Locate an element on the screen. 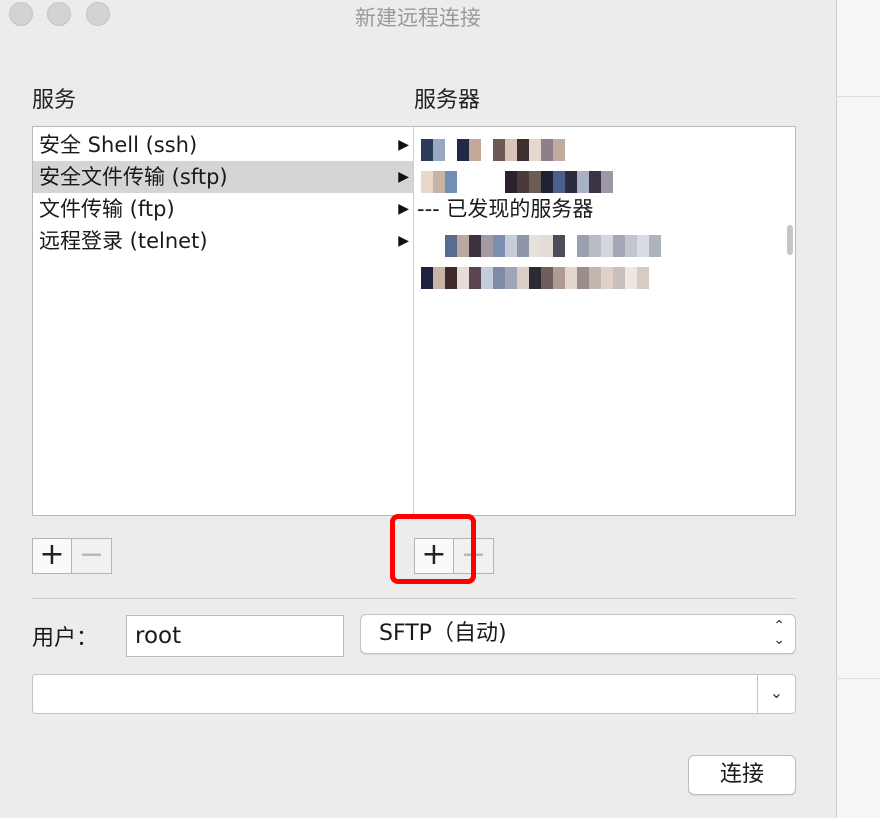 The width and height of the screenshot is (880, 818). add-service-button: + is located at coordinates (52, 556).